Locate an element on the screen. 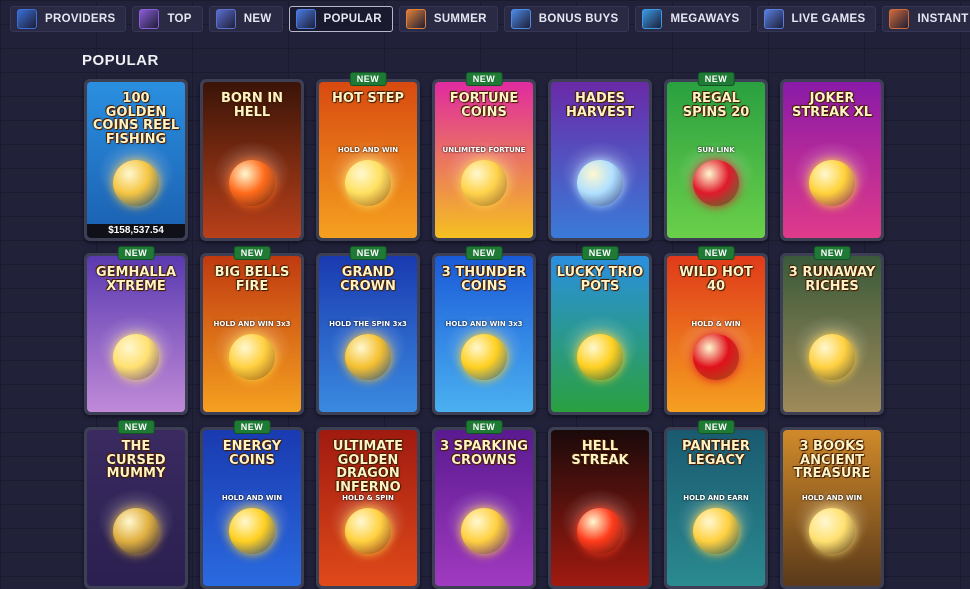 This screenshot has height=589, width=970. game-card: THE CURSED MUMMY NEW is located at coordinates (136, 505).